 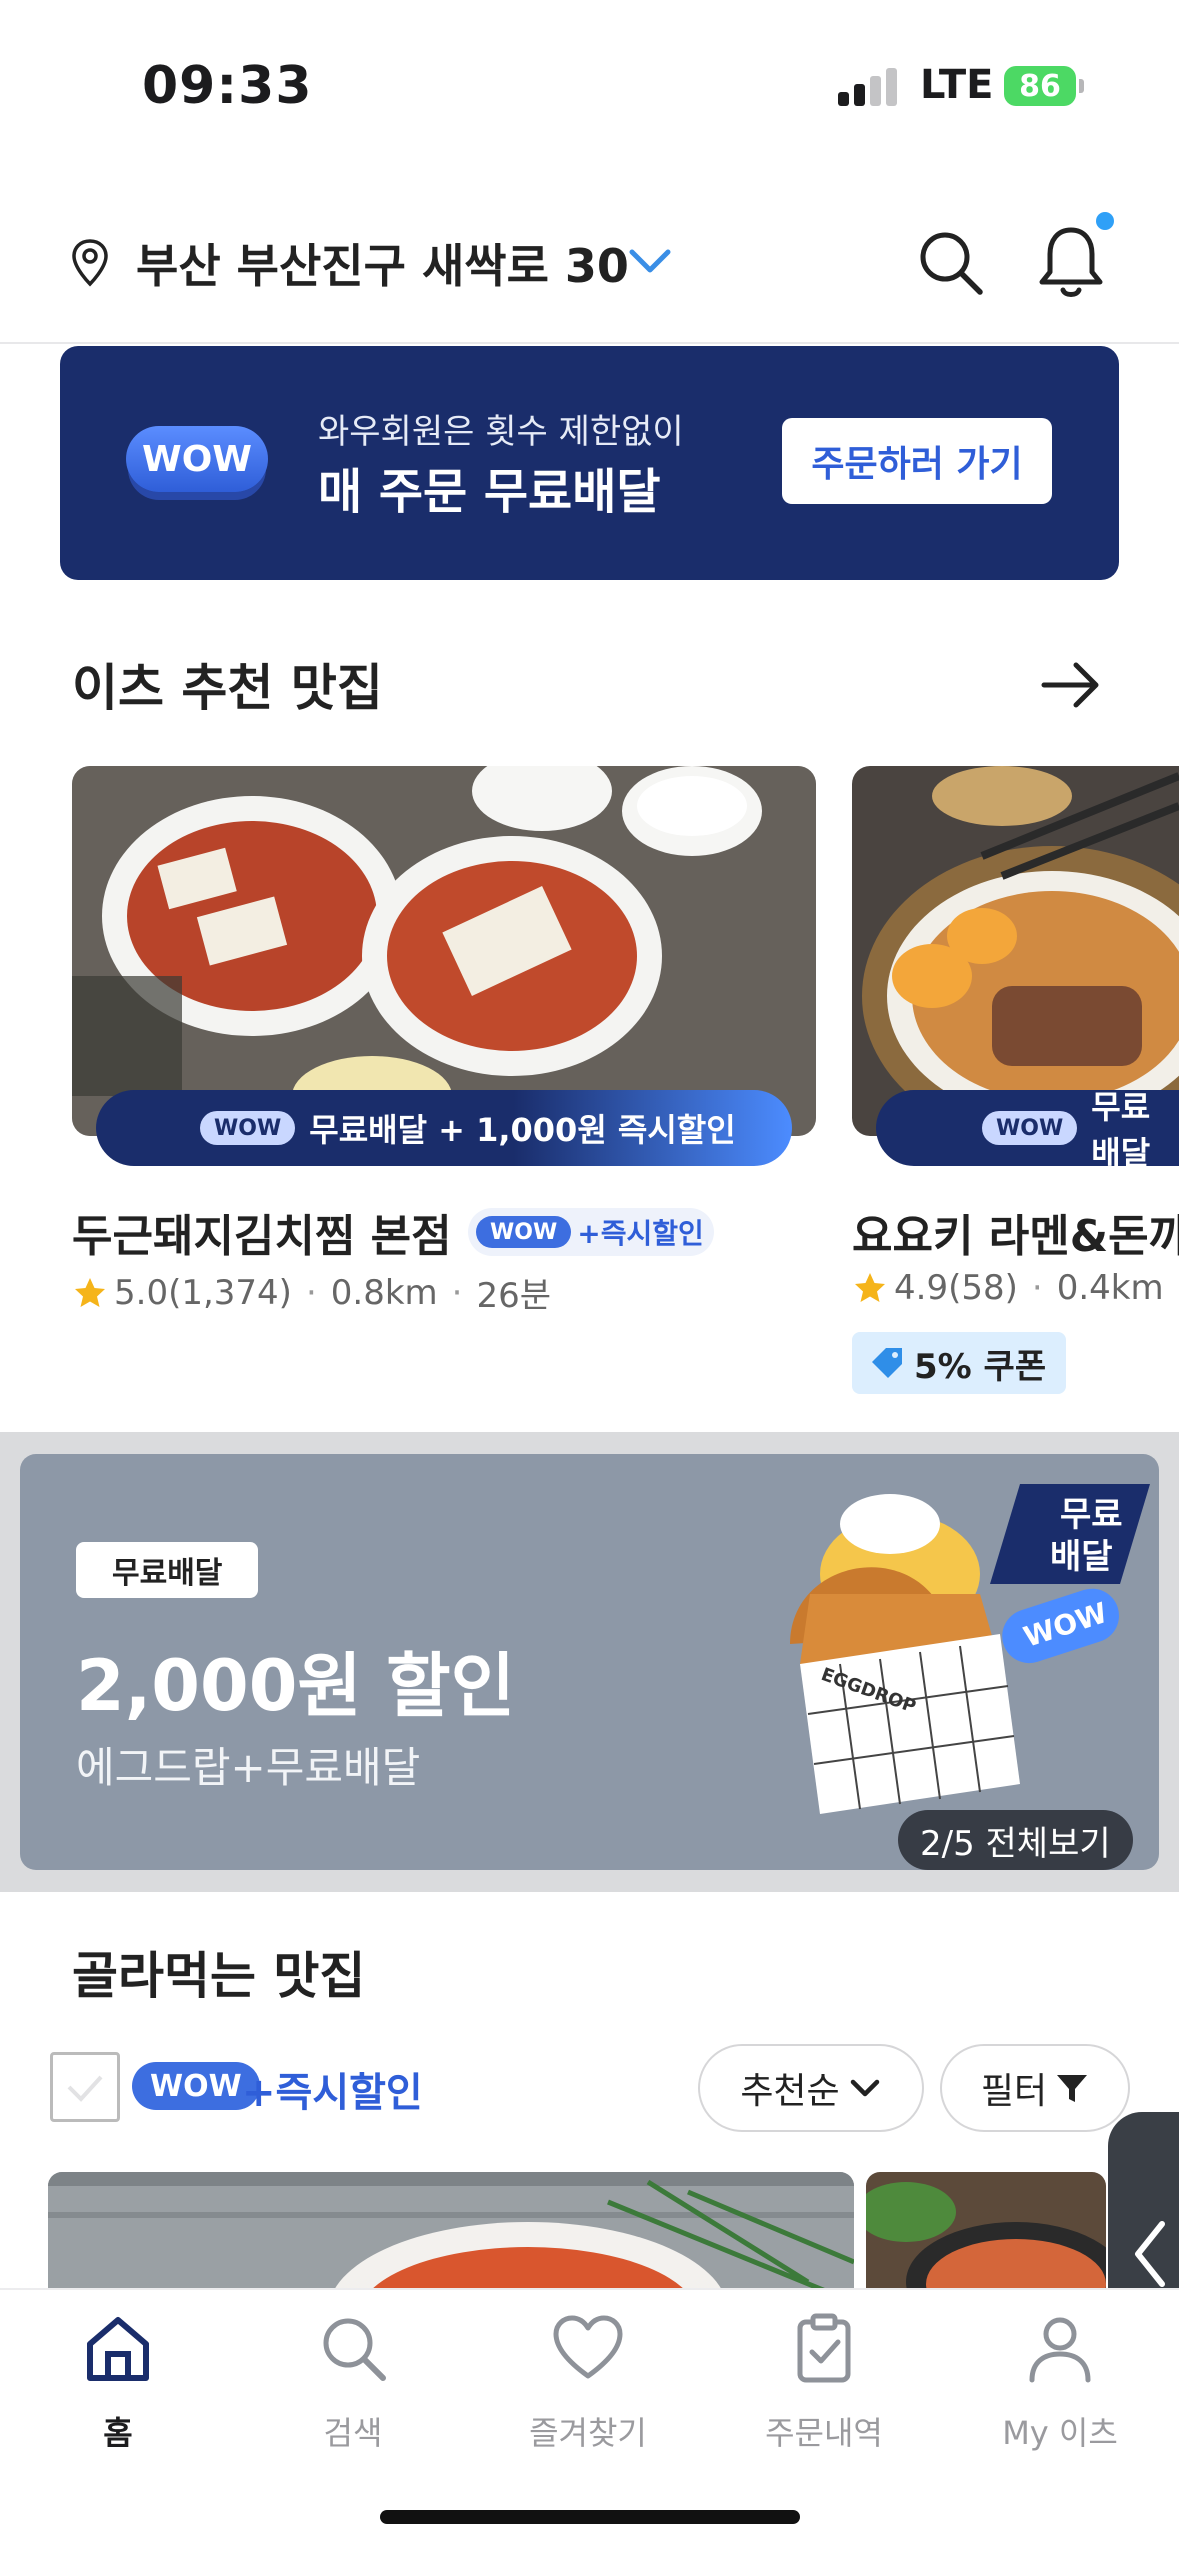 What do you see at coordinates (230, 1292) in the screenshot?
I see `review-count: (1,374)` at bounding box center [230, 1292].